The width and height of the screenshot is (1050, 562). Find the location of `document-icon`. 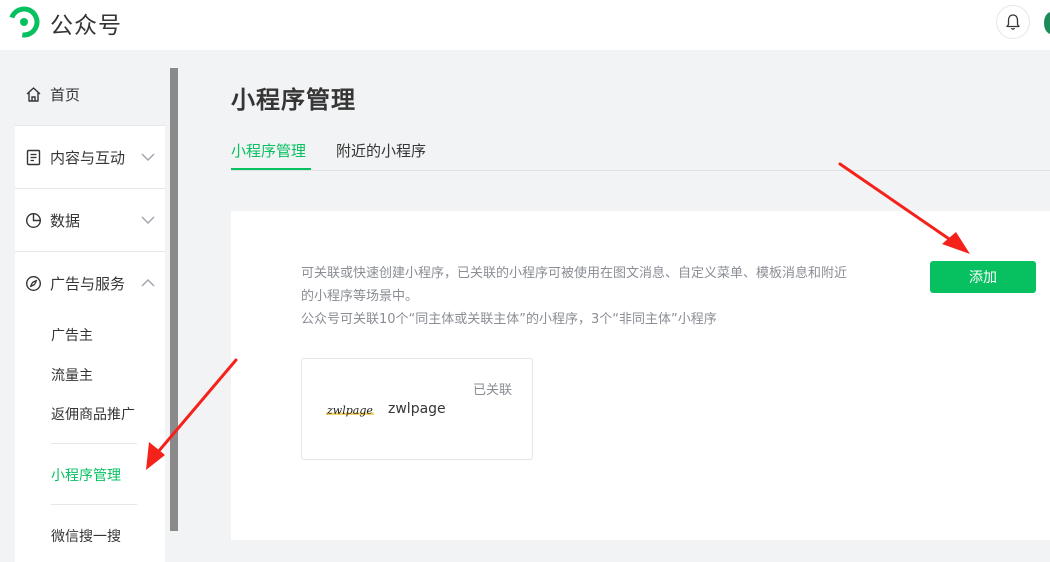

document-icon is located at coordinates (33, 157).